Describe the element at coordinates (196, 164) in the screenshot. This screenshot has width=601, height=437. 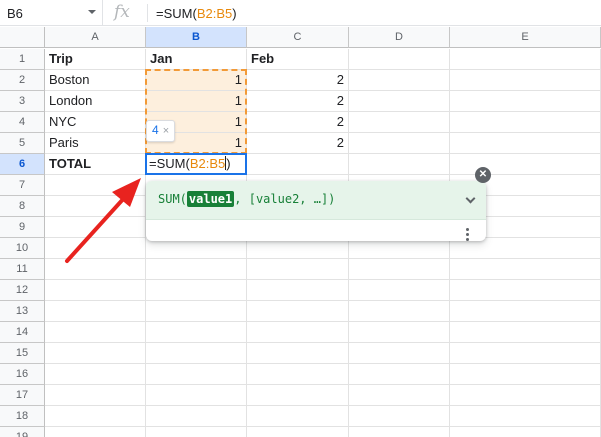
I see `active-cell-editor: =SUM(B2:B5)` at that location.